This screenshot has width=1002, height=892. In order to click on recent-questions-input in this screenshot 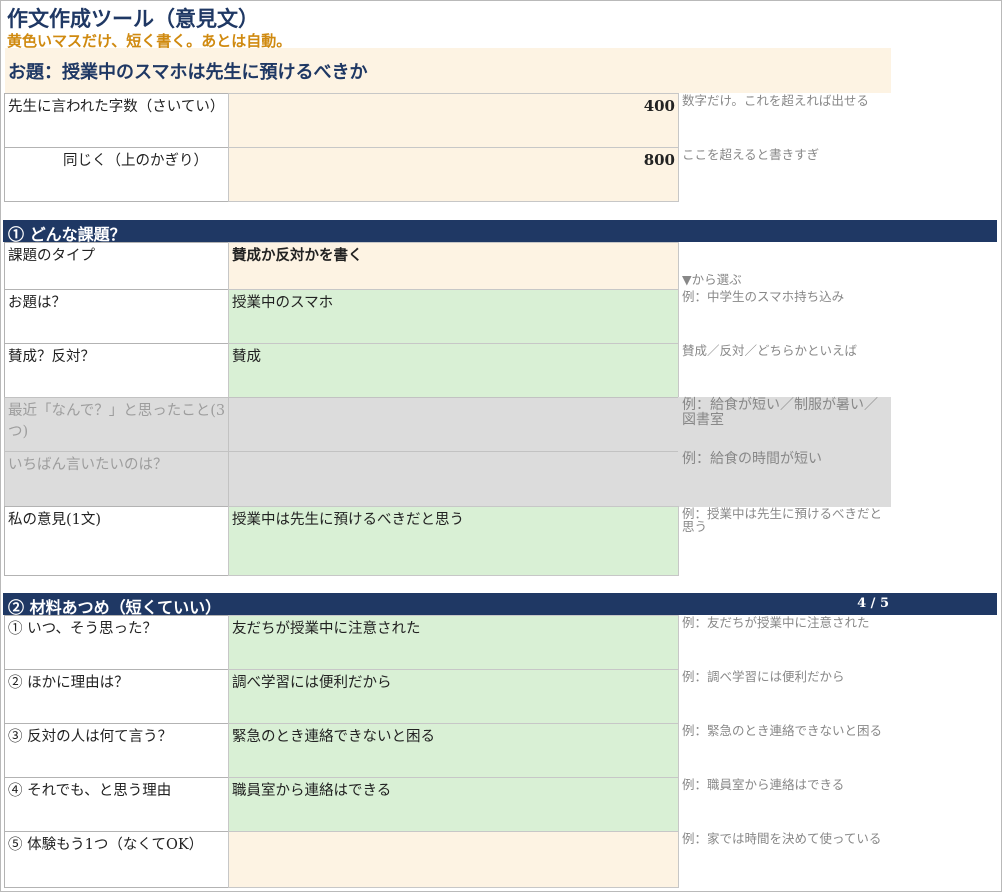, I will do `click(453, 424)`.